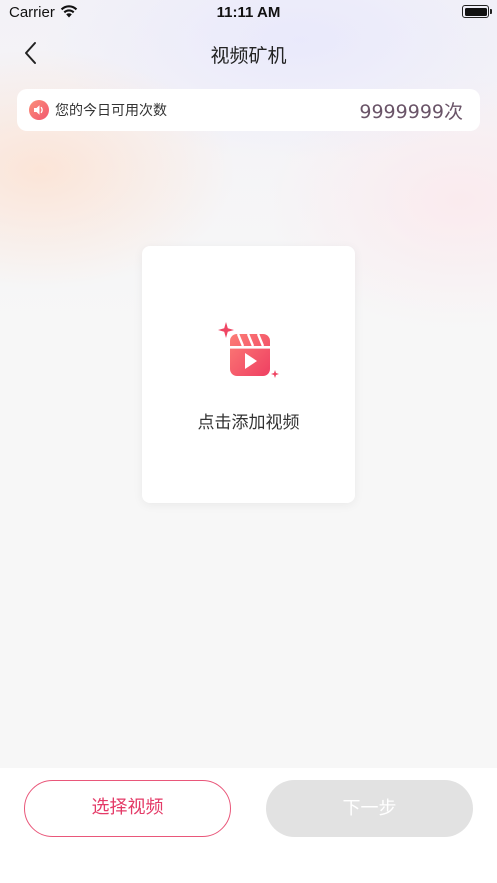 This screenshot has width=497, height=883. Describe the element at coordinates (111, 111) in the screenshot. I see `usage-label: 您的今日可用次数` at that location.